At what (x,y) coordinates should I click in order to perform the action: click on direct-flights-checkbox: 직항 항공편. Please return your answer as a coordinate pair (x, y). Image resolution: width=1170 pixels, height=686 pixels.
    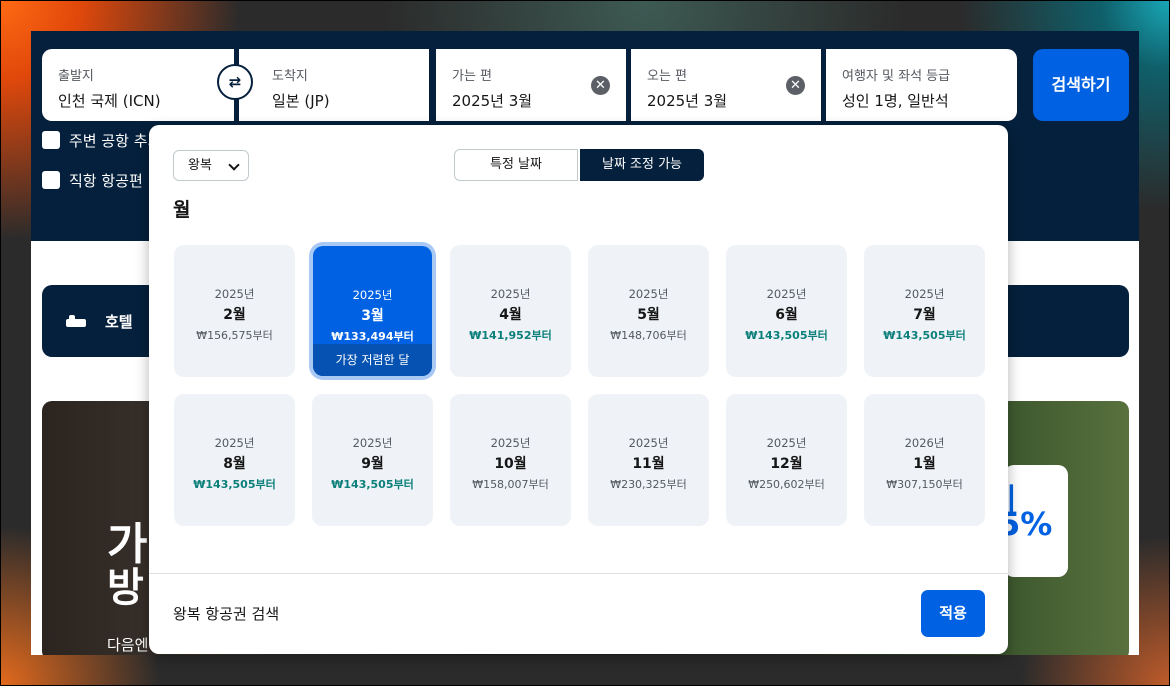
    Looking at the image, I should click on (92, 180).